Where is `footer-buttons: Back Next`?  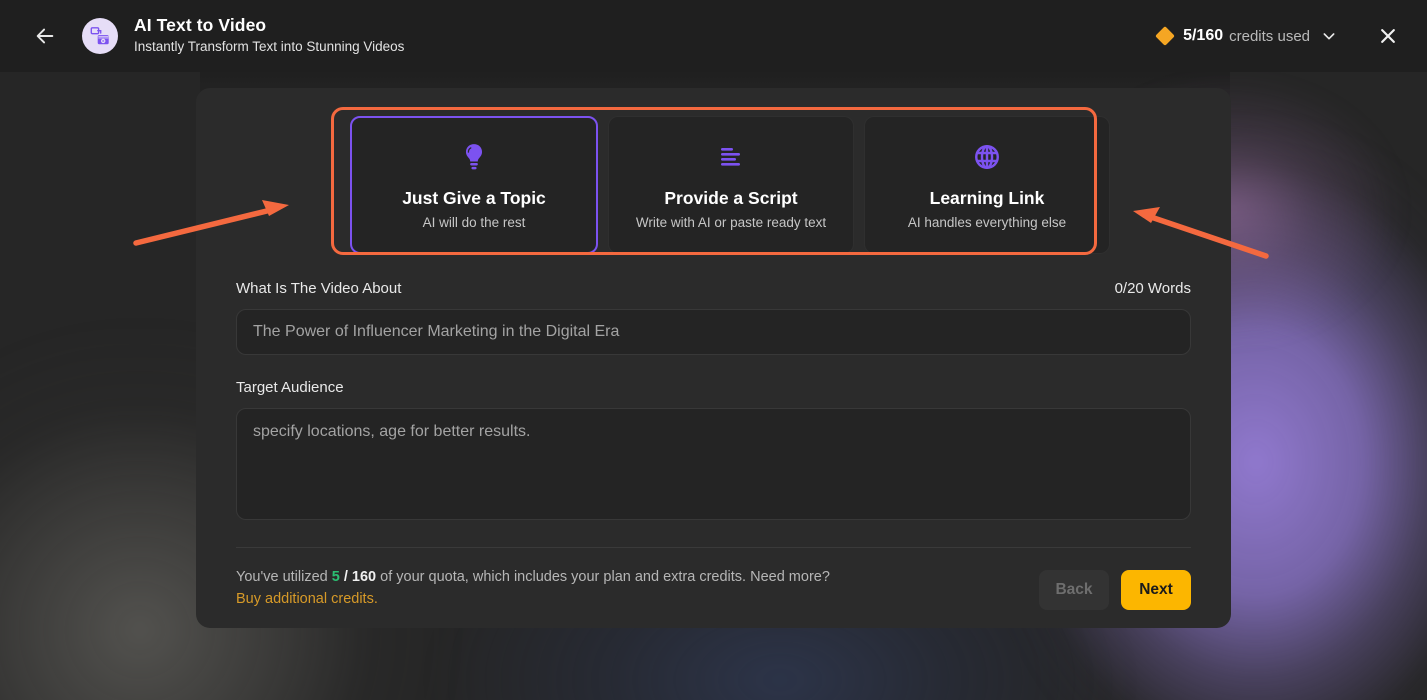
footer-buttons: Back Next is located at coordinates (1115, 588).